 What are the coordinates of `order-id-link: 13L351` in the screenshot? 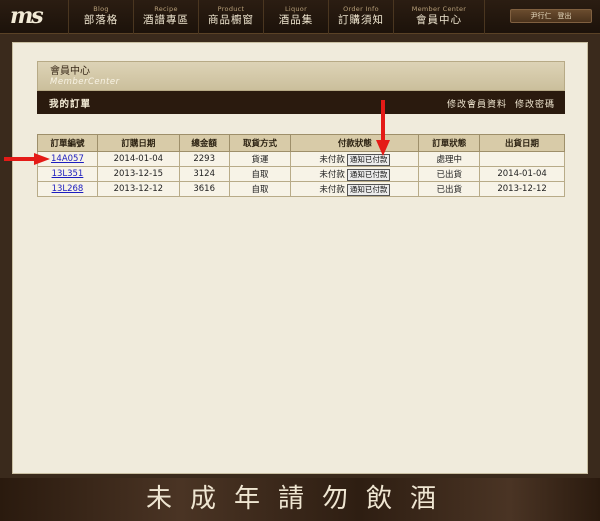 It's located at (68, 174).